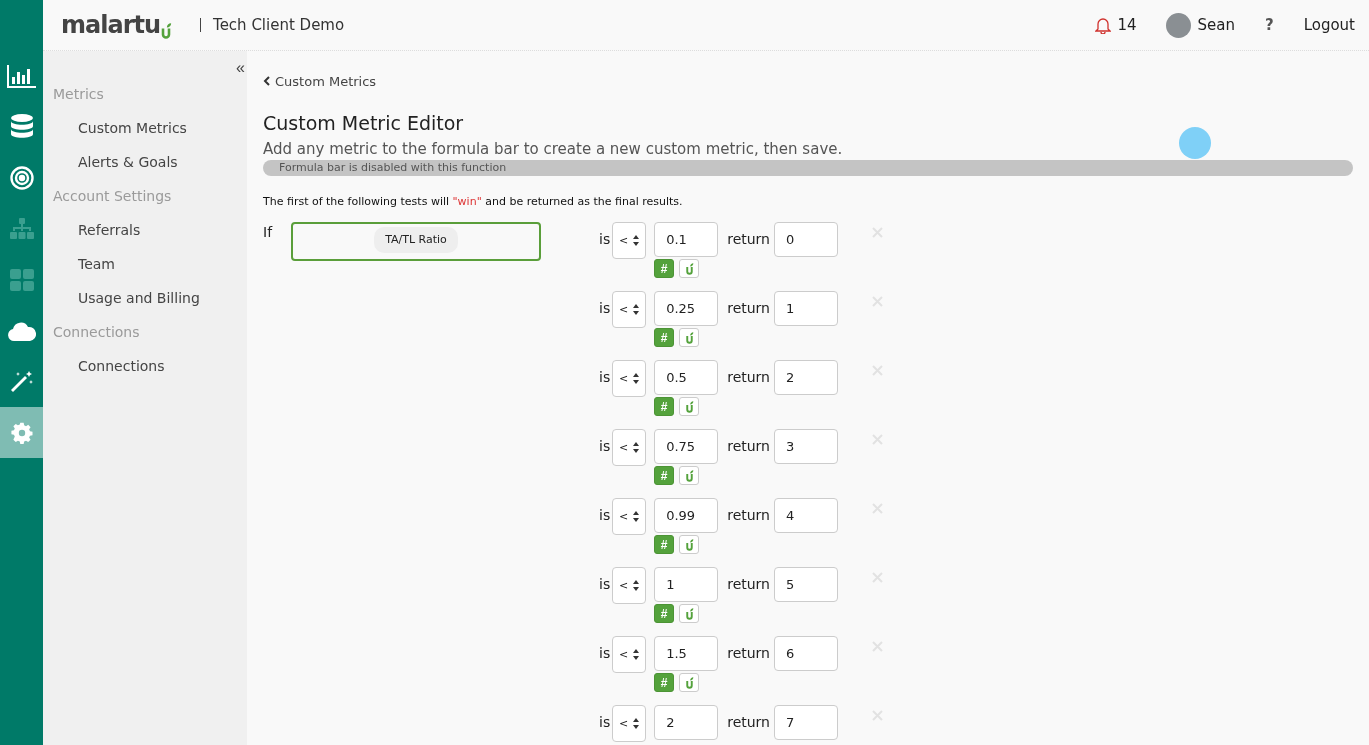 The image size is (1369, 745). What do you see at coordinates (166, 31) in the screenshot?
I see `logo-leaf-icon` at bounding box center [166, 31].